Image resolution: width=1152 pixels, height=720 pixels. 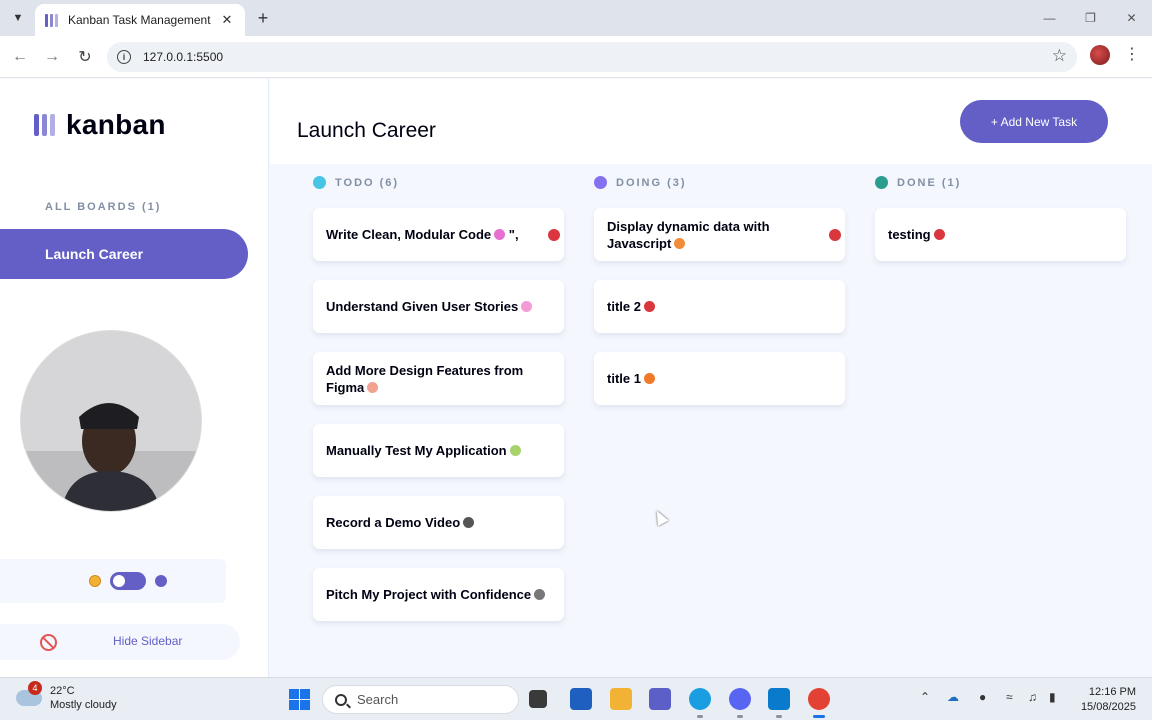 I want to click on weather-widget: 4 22°C Mostly cloudy, so click(x=66, y=696).